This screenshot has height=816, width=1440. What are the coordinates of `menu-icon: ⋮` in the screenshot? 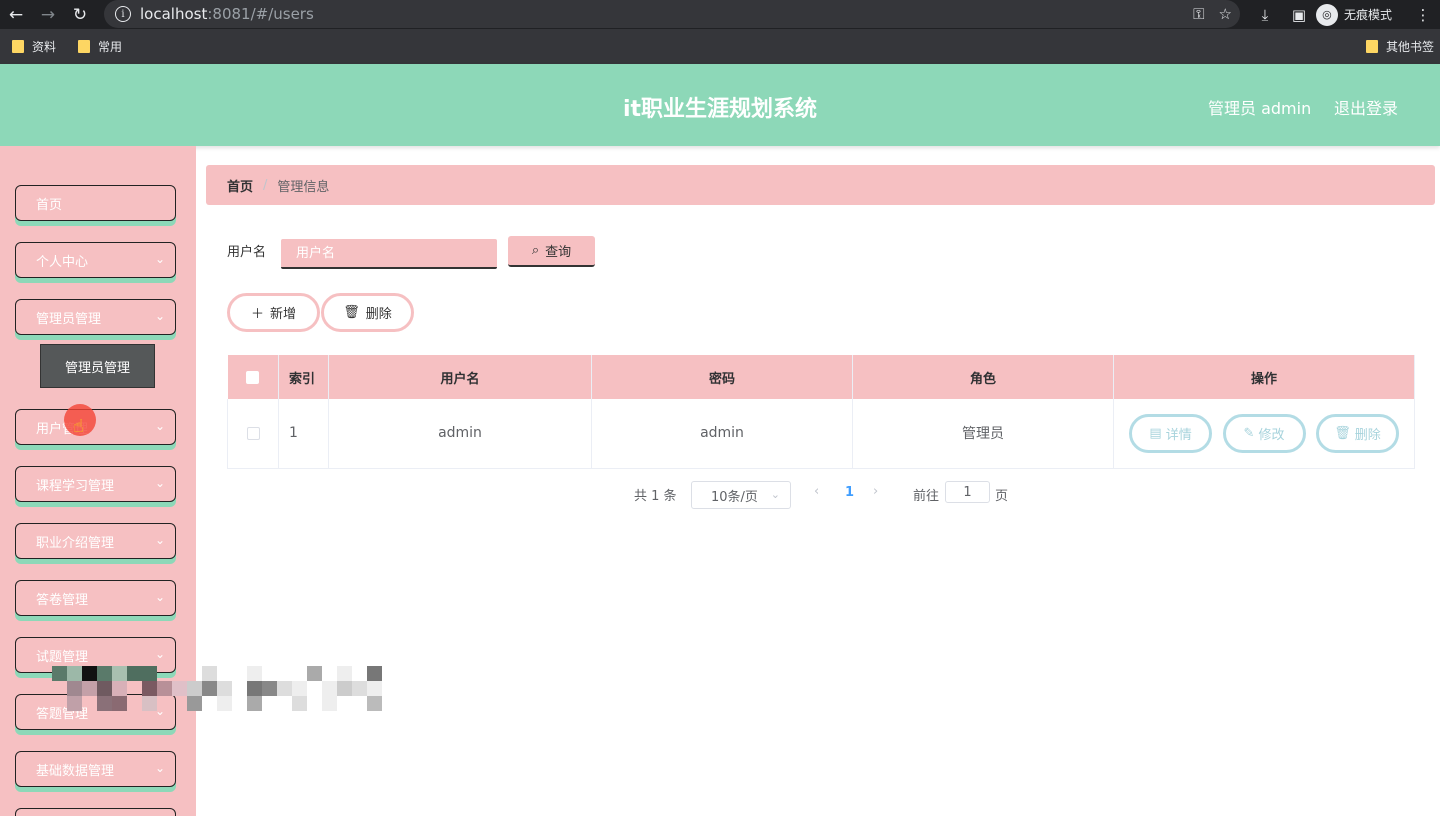 It's located at (1423, 15).